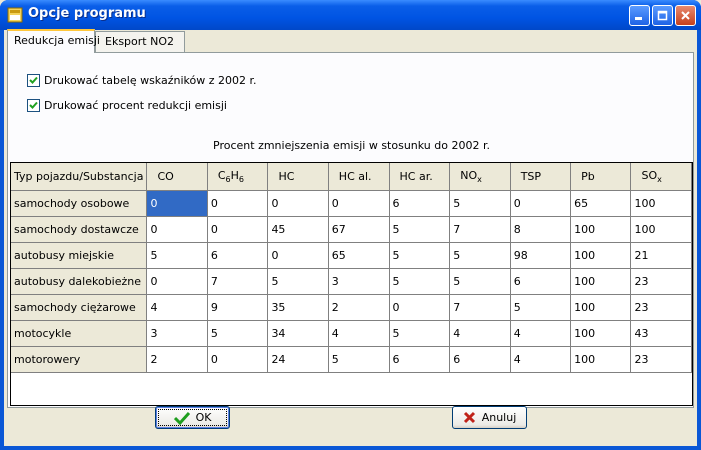  Describe the element at coordinates (359, 229) in the screenshot. I see `grid-cell: 67` at that location.